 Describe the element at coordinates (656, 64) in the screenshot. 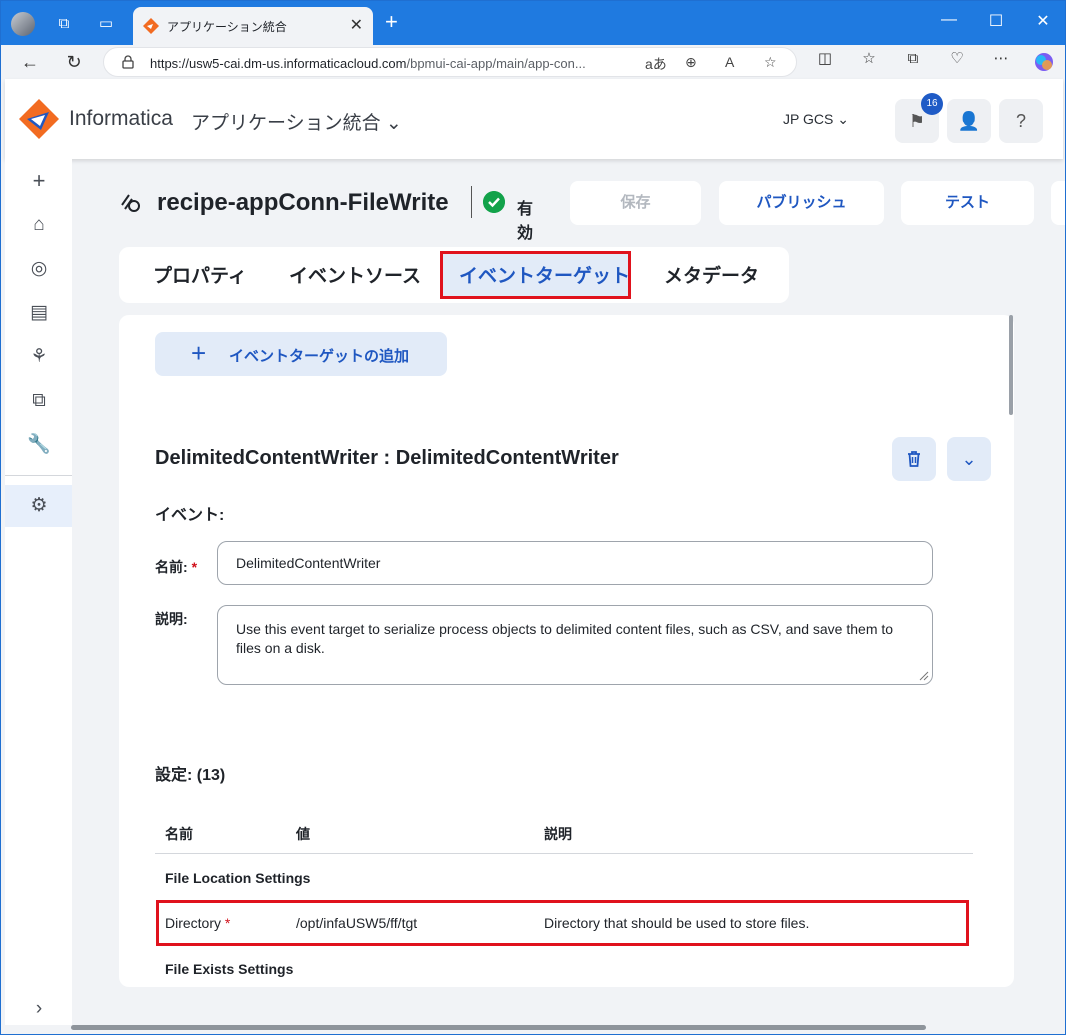

I see `read-aloud-icon: aあ` at that location.